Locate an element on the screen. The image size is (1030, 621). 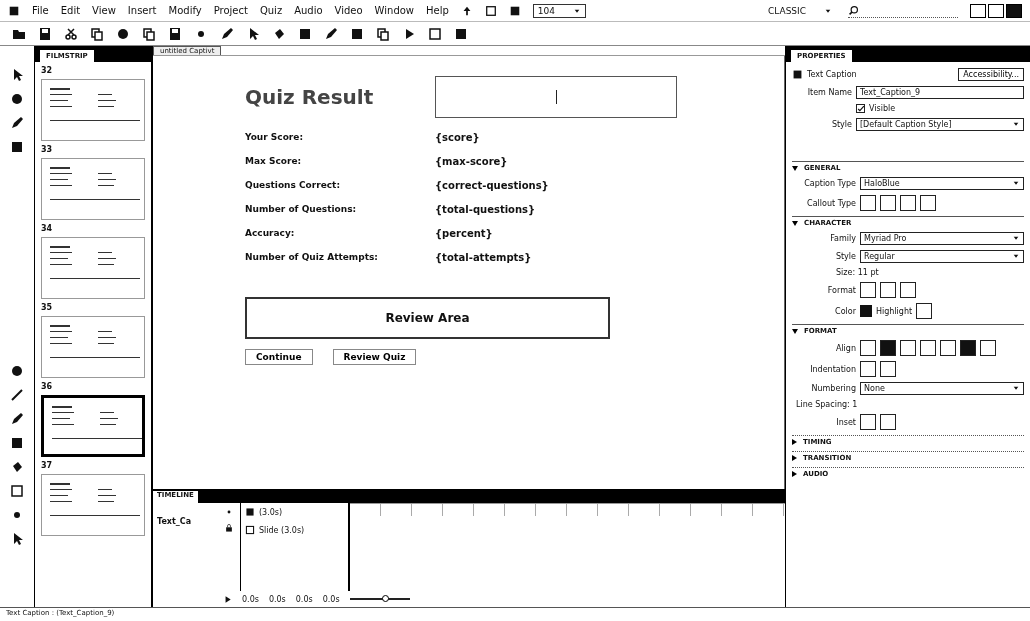
menu-item: View is located at coordinates (104, 10).